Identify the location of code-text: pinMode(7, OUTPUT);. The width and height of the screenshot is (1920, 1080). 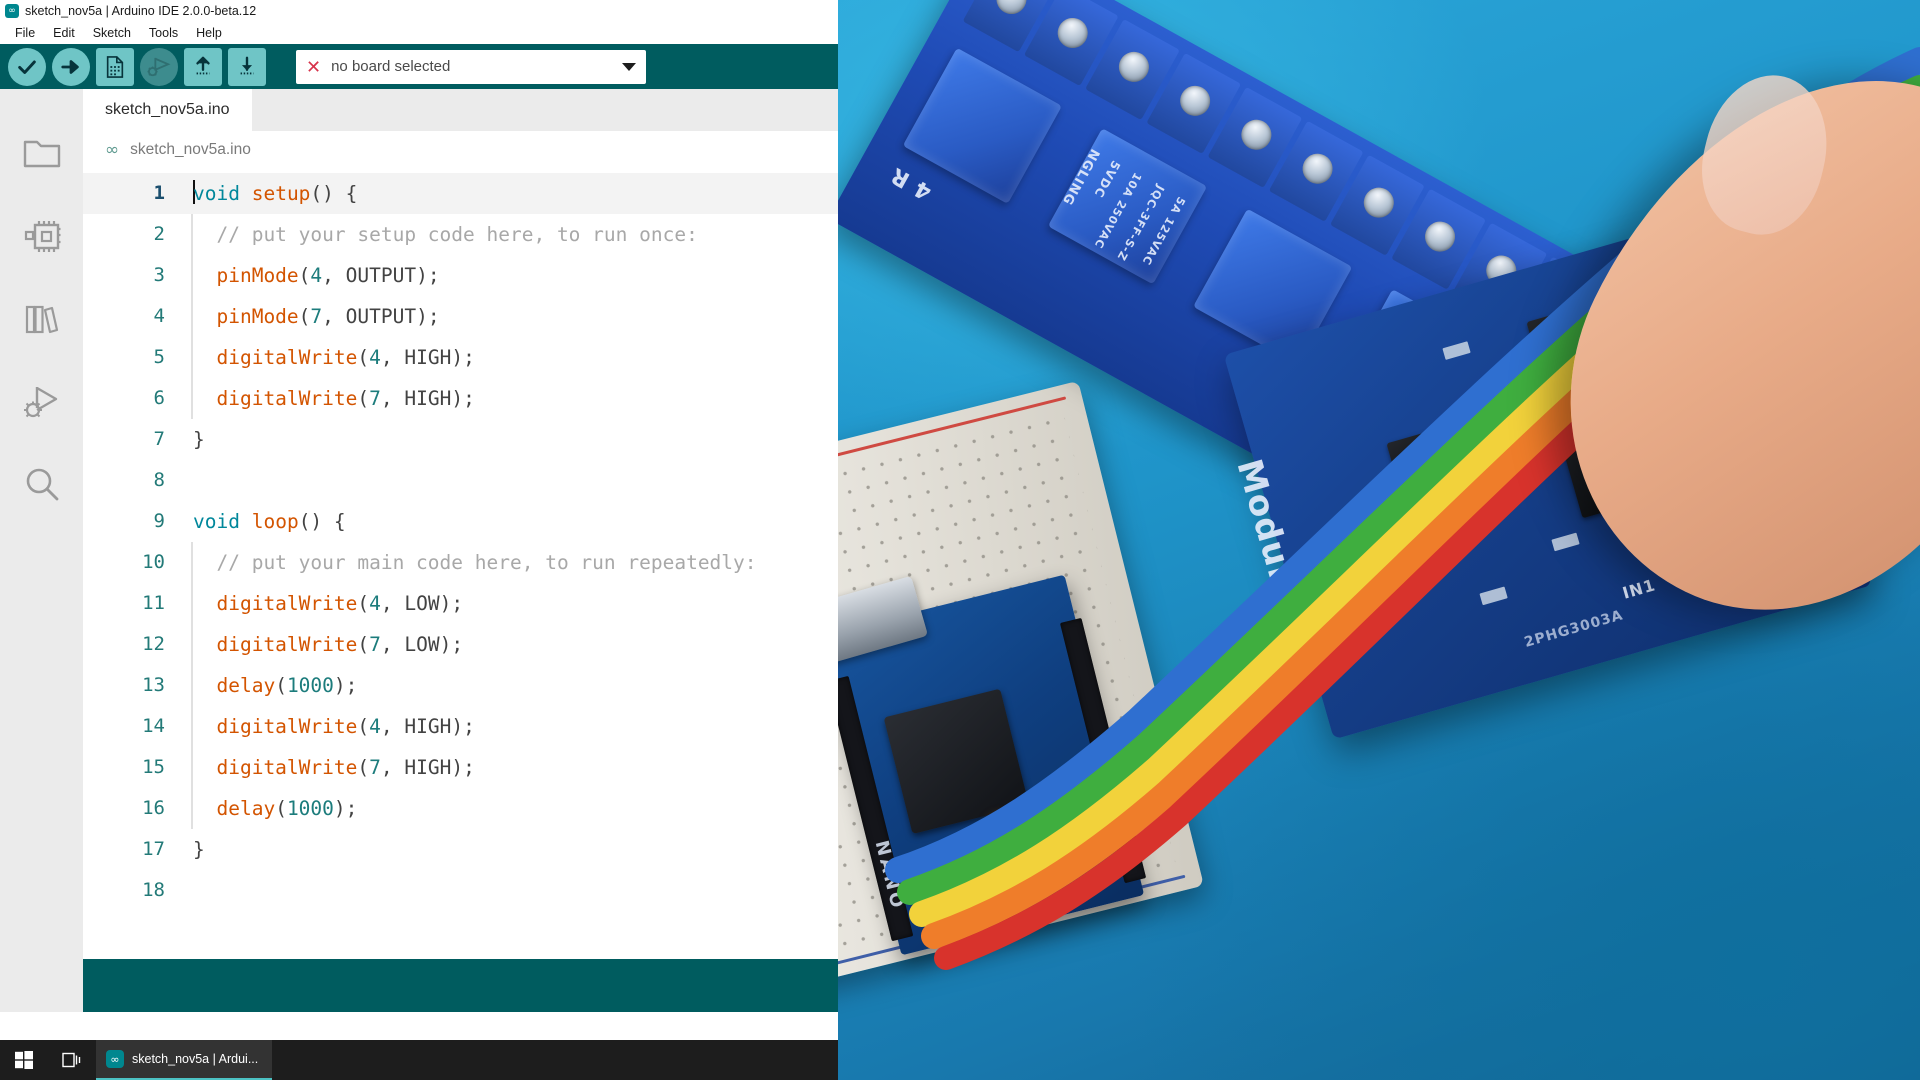
(316, 316).